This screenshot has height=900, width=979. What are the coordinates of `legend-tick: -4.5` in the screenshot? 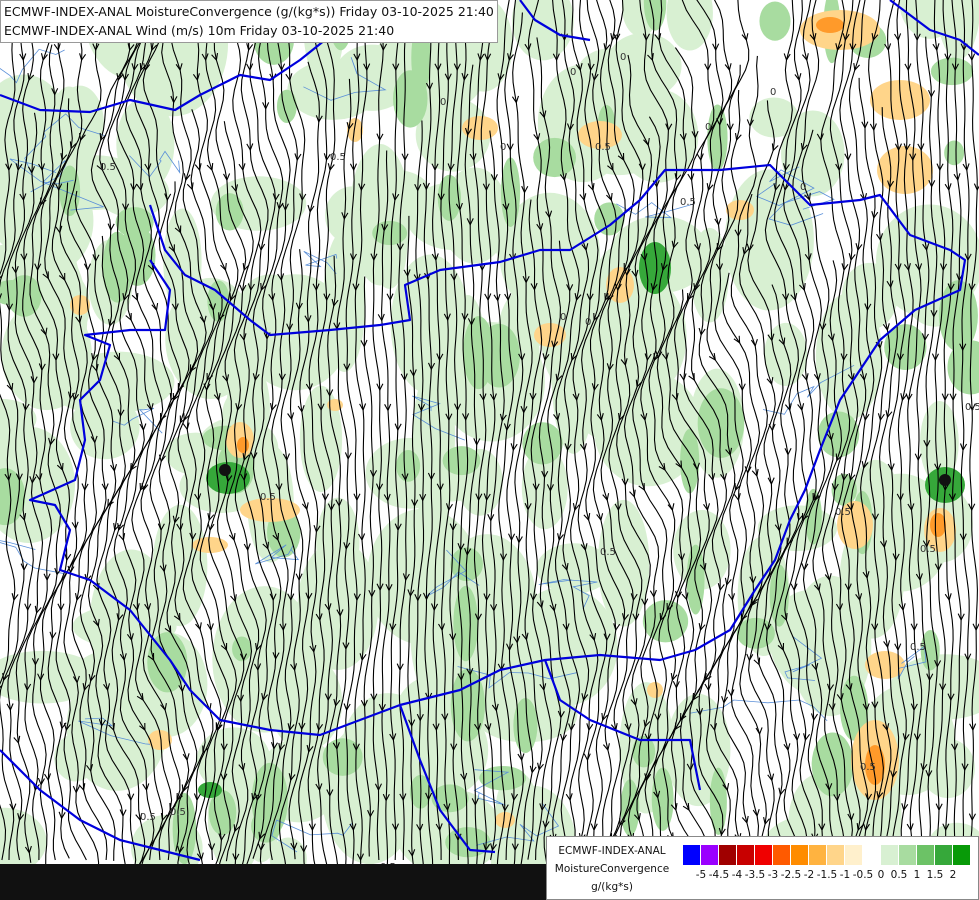 It's located at (719, 875).